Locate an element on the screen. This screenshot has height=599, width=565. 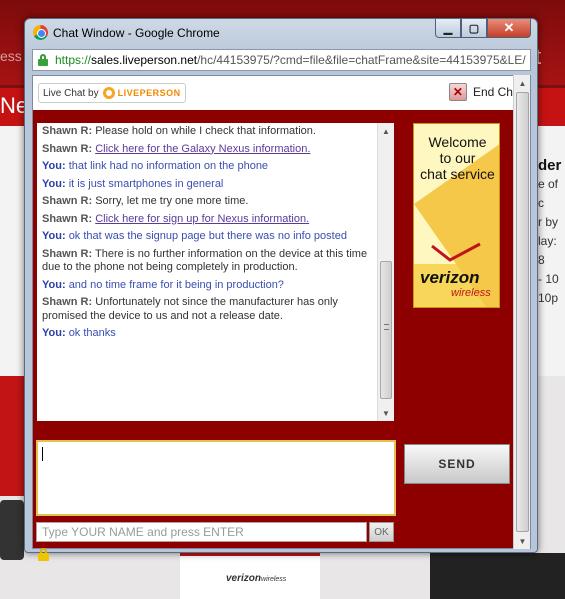
window-scrollbar: ▲ ▼ is located at coordinates (521, 312).